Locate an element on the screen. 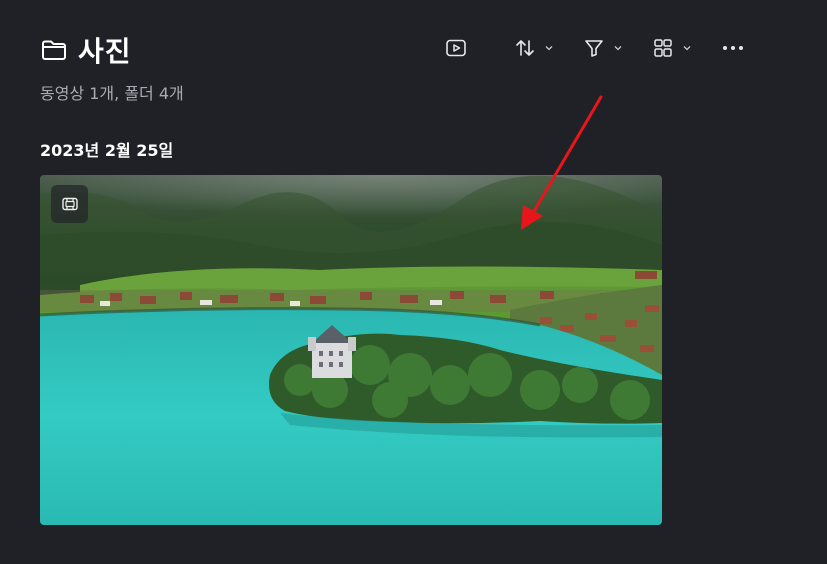 Image resolution: width=827 pixels, height=564 pixels. date-group-header: 2023년 2월 25일 is located at coordinates (107, 150).